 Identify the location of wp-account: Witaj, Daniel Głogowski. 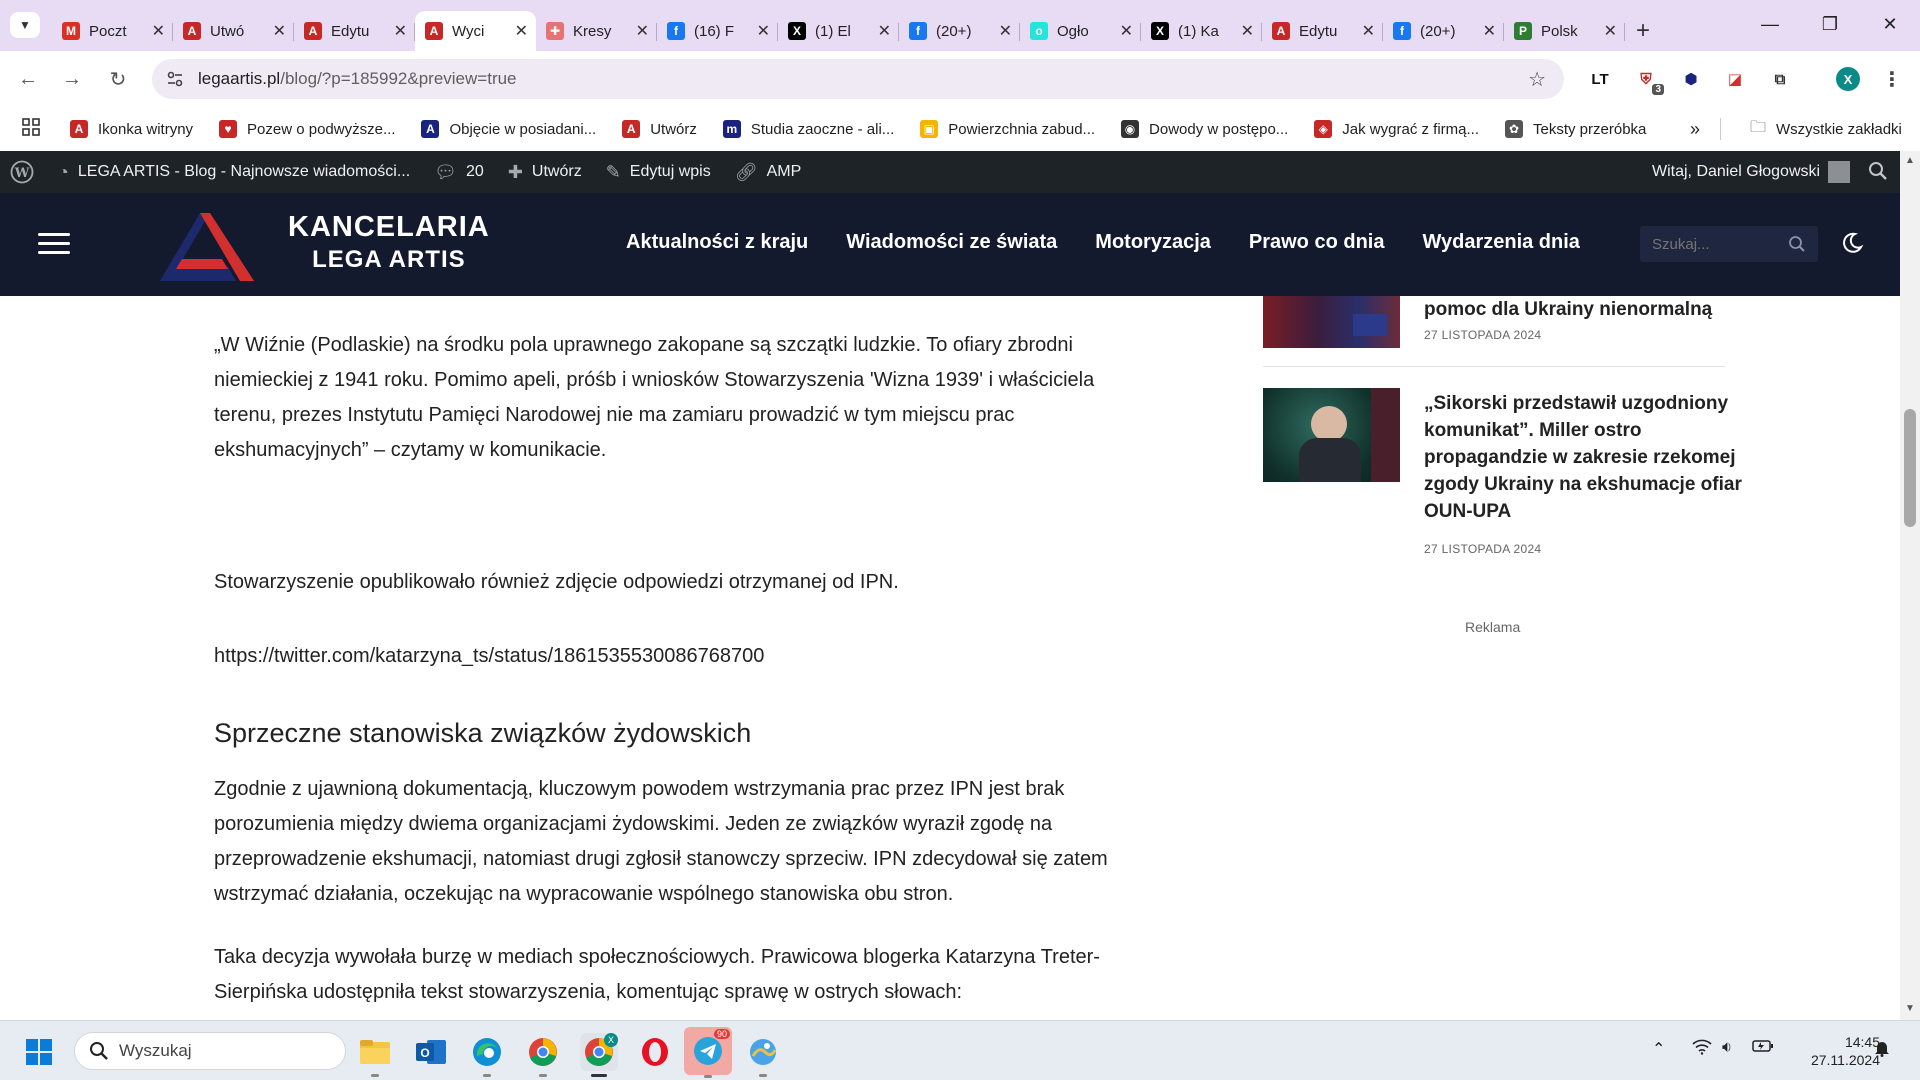
(1751, 172).